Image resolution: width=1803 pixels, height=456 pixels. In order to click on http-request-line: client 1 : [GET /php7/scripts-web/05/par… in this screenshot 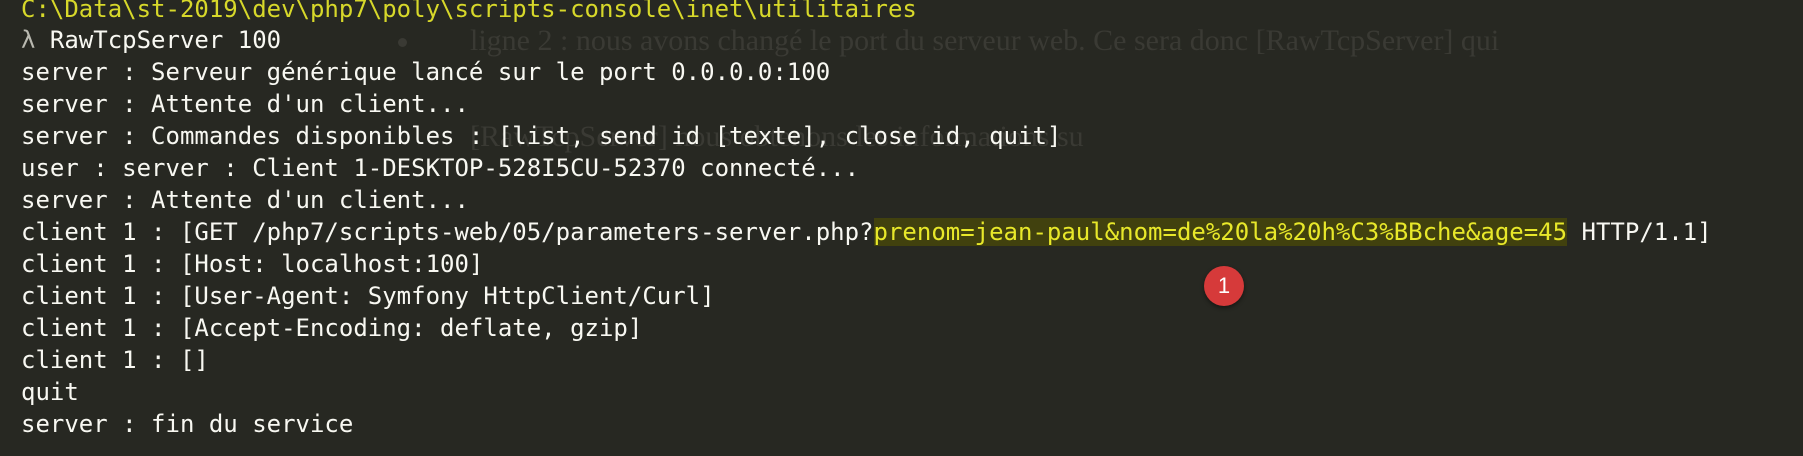, I will do `click(912, 232)`.